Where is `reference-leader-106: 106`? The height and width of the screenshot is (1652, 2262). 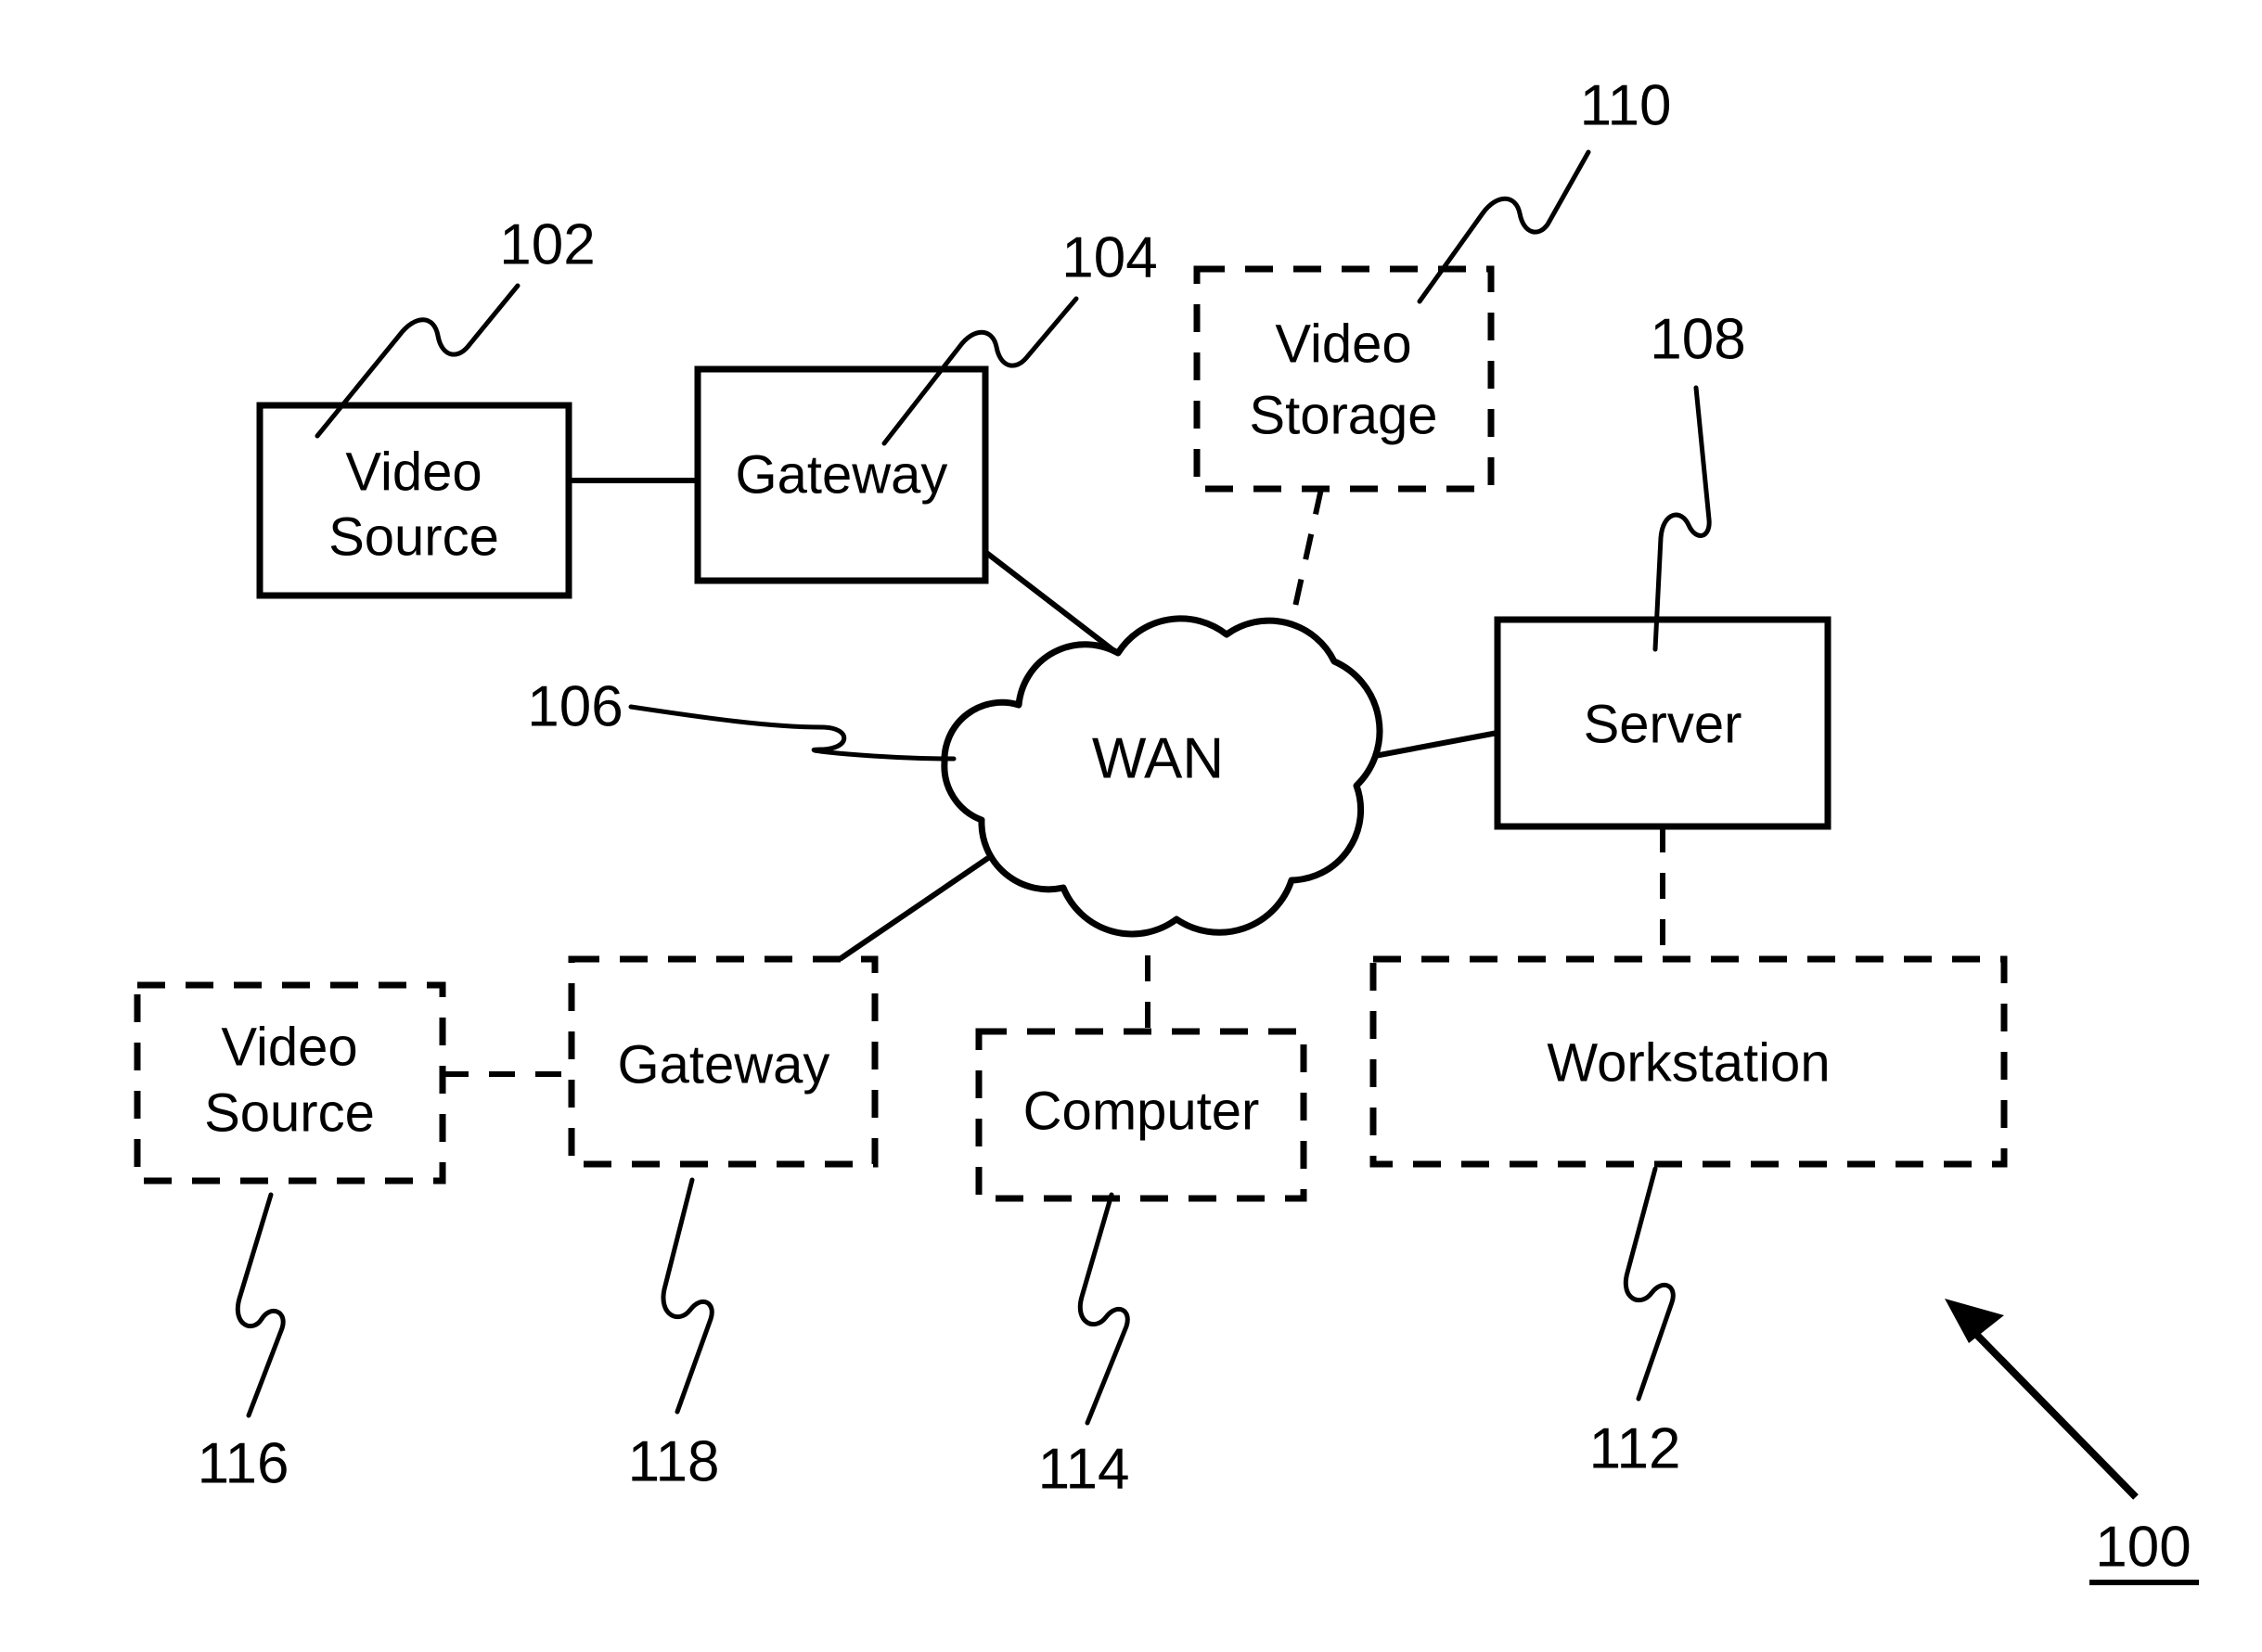
reference-leader-106: 106 is located at coordinates (742, 718).